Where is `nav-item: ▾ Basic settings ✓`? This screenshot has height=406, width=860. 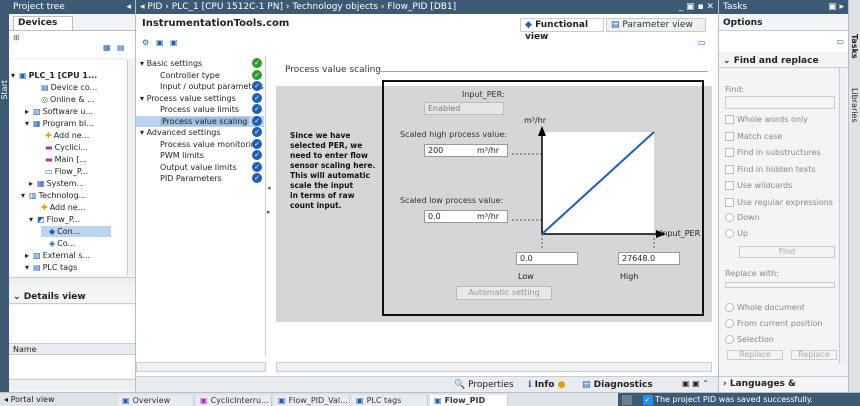 nav-item: ▾ Basic settings ✓ is located at coordinates (200, 63).